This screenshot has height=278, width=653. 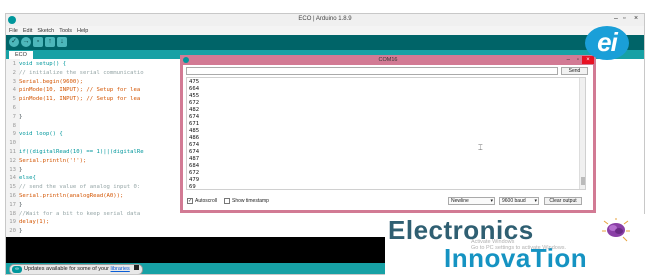 What do you see at coordinates (81, 152) in the screenshot?
I see `code-text: if((digitalRead(10) == 1)||(digitalRe` at bounding box center [81, 152].